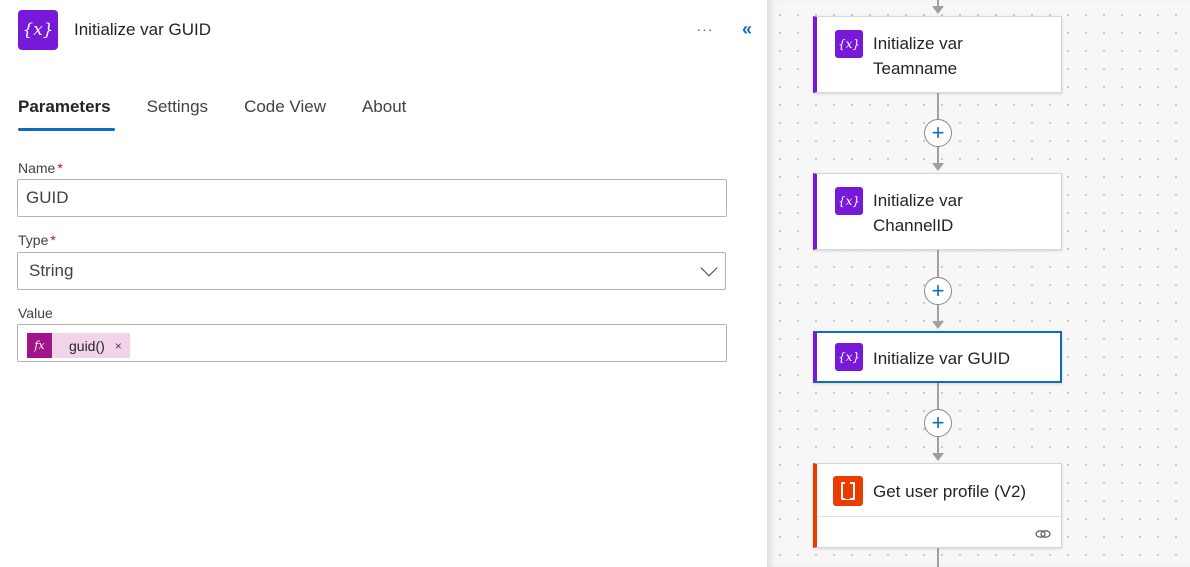 Image resolution: width=1190 pixels, height=567 pixels. I want to click on card-title: Get user profile (V2), so click(950, 491).